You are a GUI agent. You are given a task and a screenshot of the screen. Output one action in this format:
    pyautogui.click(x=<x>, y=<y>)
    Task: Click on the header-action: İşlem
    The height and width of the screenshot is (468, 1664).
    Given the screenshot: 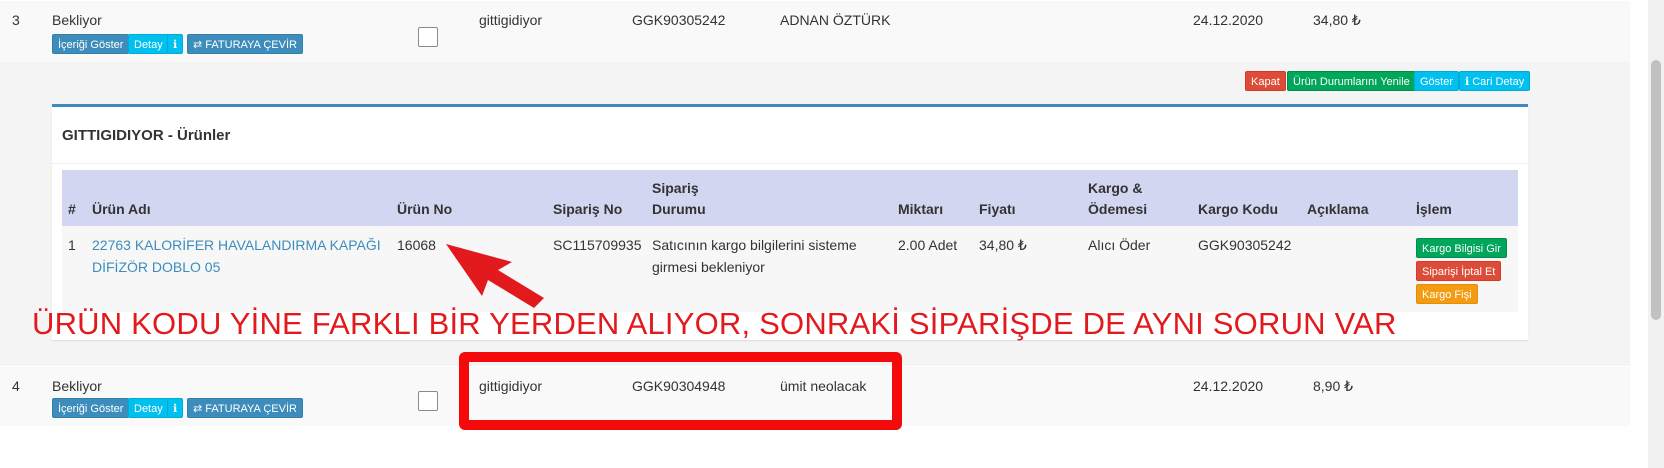 What is the action you would take?
    pyautogui.click(x=1434, y=209)
    